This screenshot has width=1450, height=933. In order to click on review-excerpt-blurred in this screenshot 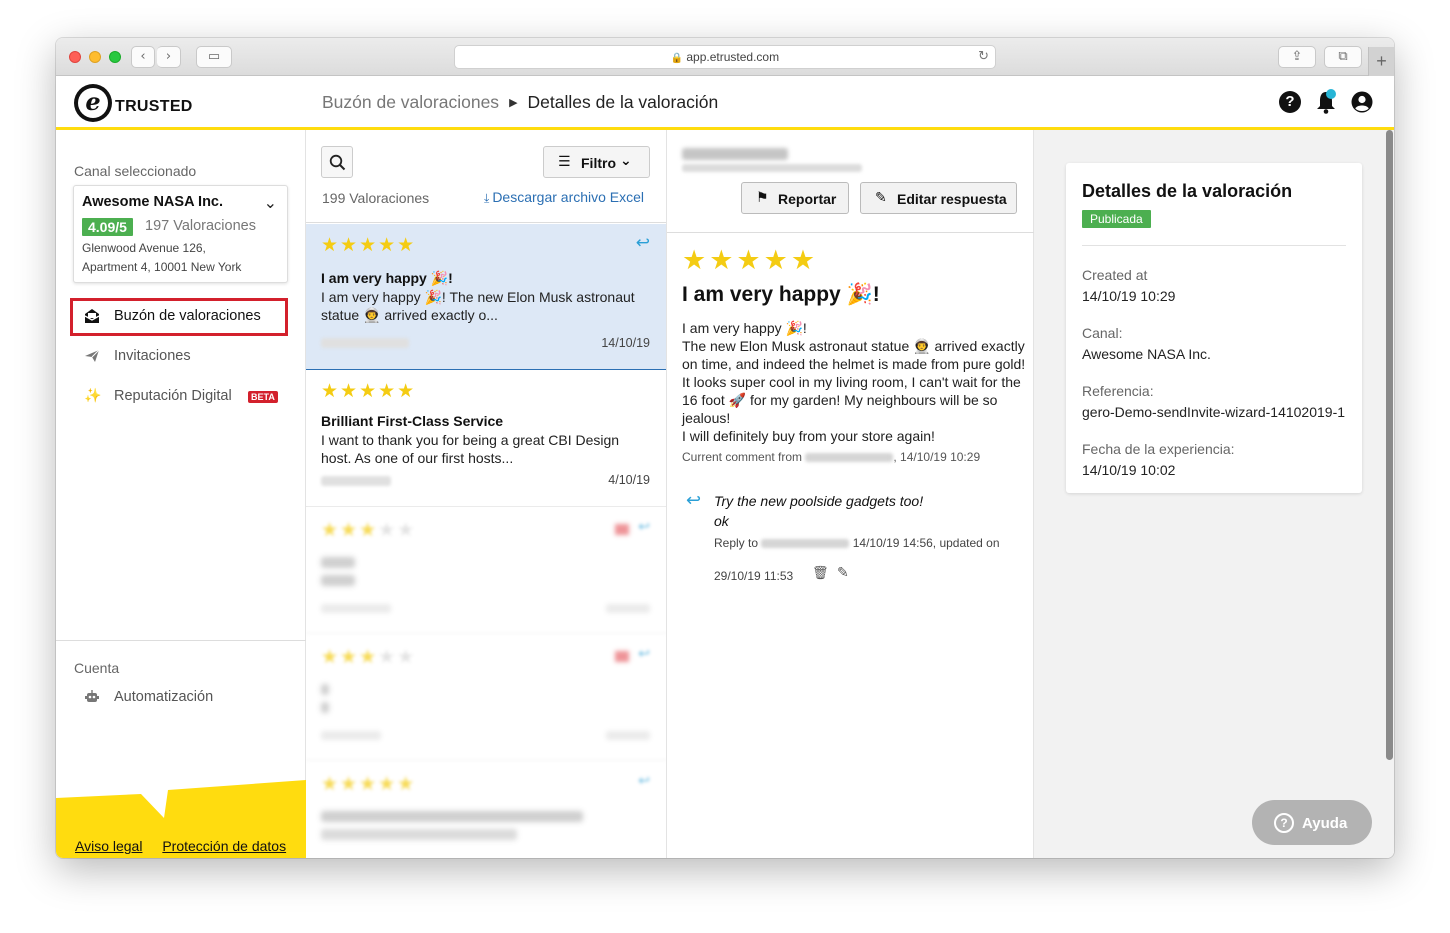, I will do `click(338, 580)`.